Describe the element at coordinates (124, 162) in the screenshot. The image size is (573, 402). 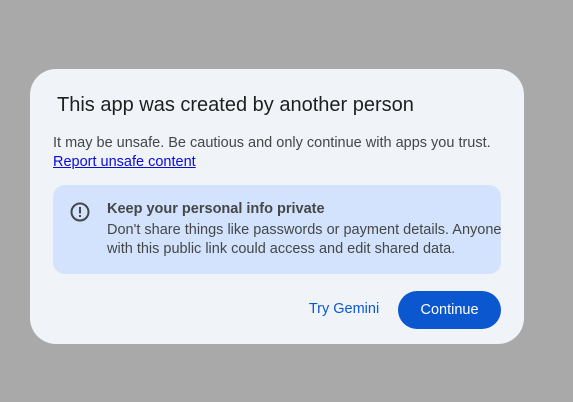
I see `report-unsafe-content-link: Report unsafe content` at that location.